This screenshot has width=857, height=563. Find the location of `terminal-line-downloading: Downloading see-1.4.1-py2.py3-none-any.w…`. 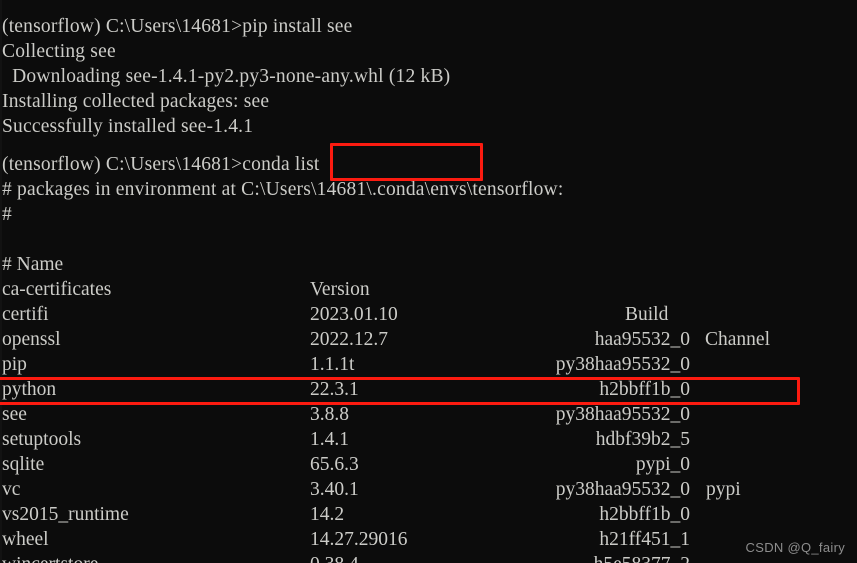

terminal-line-downloading: Downloading see-1.4.1-py2.py3-none-any.w… is located at coordinates (226, 76).